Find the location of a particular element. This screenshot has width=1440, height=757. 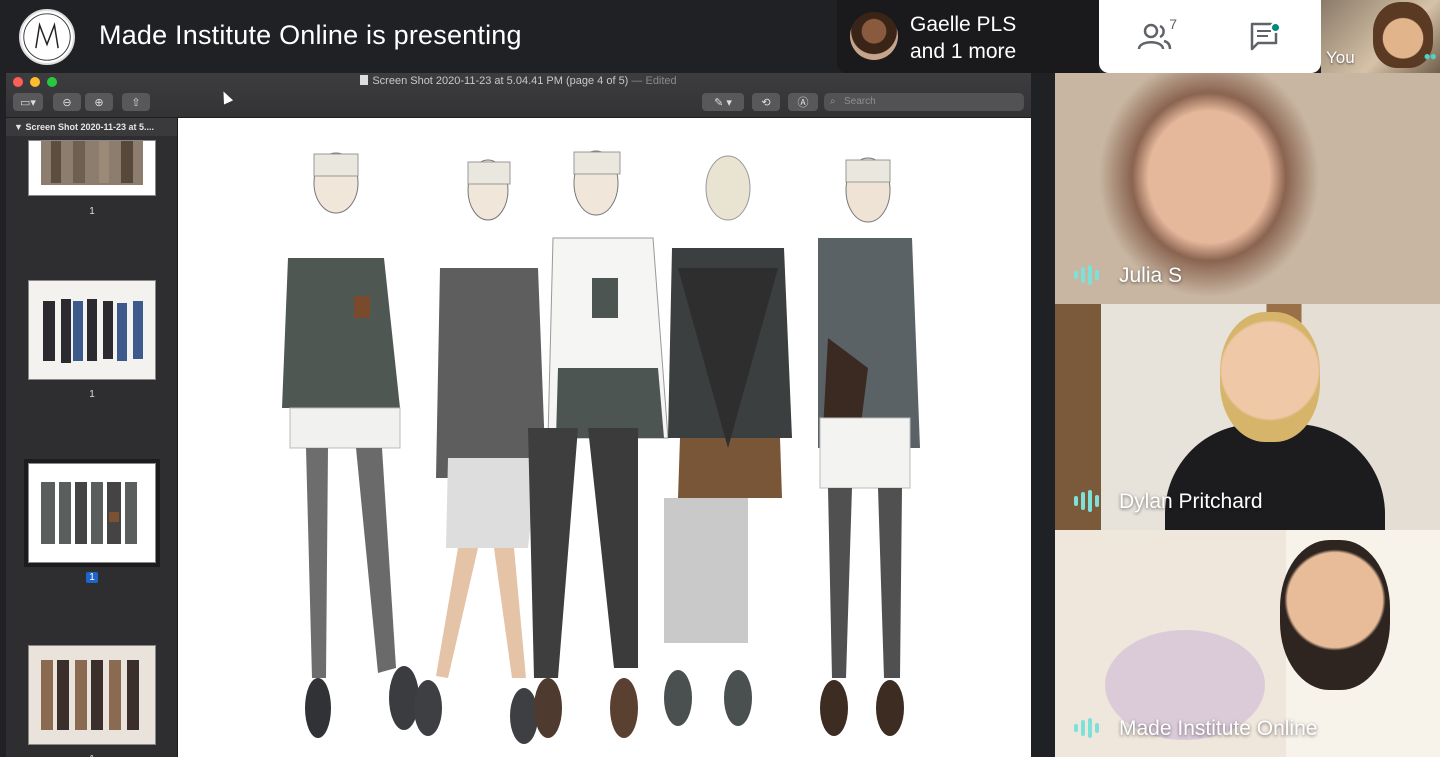

edited-indicator: — Edited is located at coordinates (654, 81).